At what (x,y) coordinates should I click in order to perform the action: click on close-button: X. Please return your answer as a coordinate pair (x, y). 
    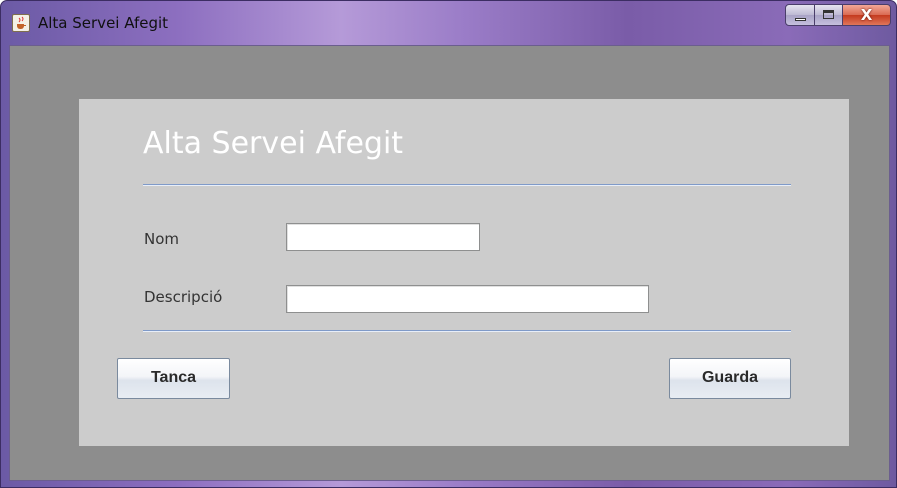
    Looking at the image, I should click on (867, 15).